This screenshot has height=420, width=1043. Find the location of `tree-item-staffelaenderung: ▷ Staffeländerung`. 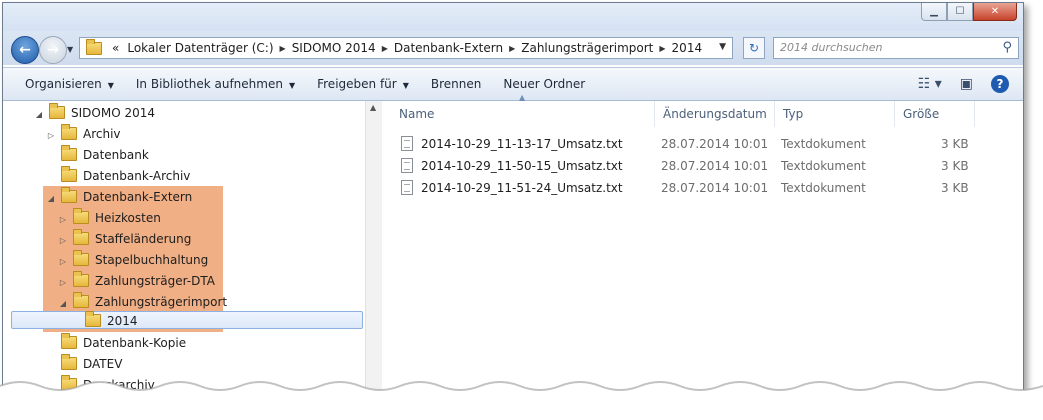

tree-item-staffelaenderung: ▷ Staffeländerung is located at coordinates (124, 239).